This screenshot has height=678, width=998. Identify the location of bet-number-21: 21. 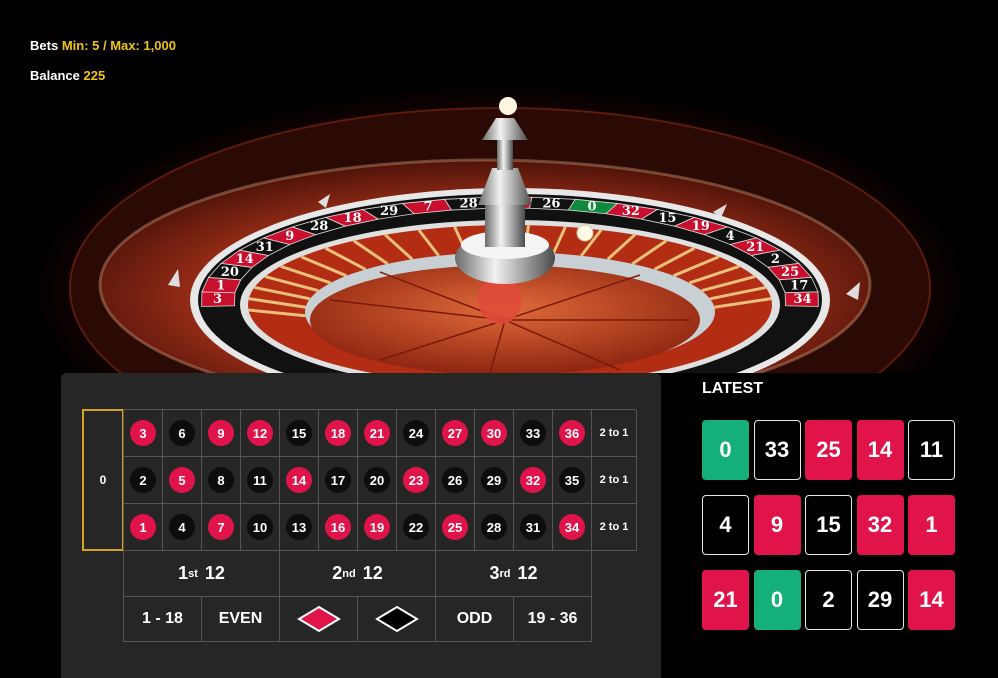
(377, 433).